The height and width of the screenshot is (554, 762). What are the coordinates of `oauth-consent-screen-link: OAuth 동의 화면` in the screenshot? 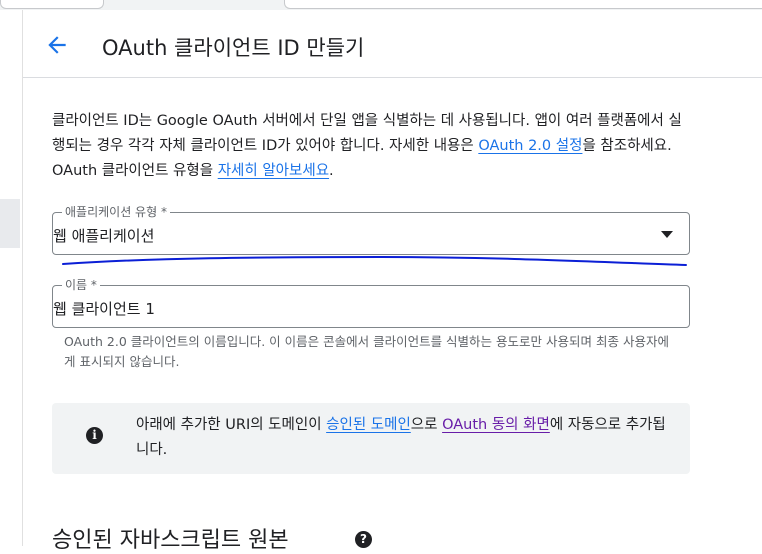 It's located at (496, 425).